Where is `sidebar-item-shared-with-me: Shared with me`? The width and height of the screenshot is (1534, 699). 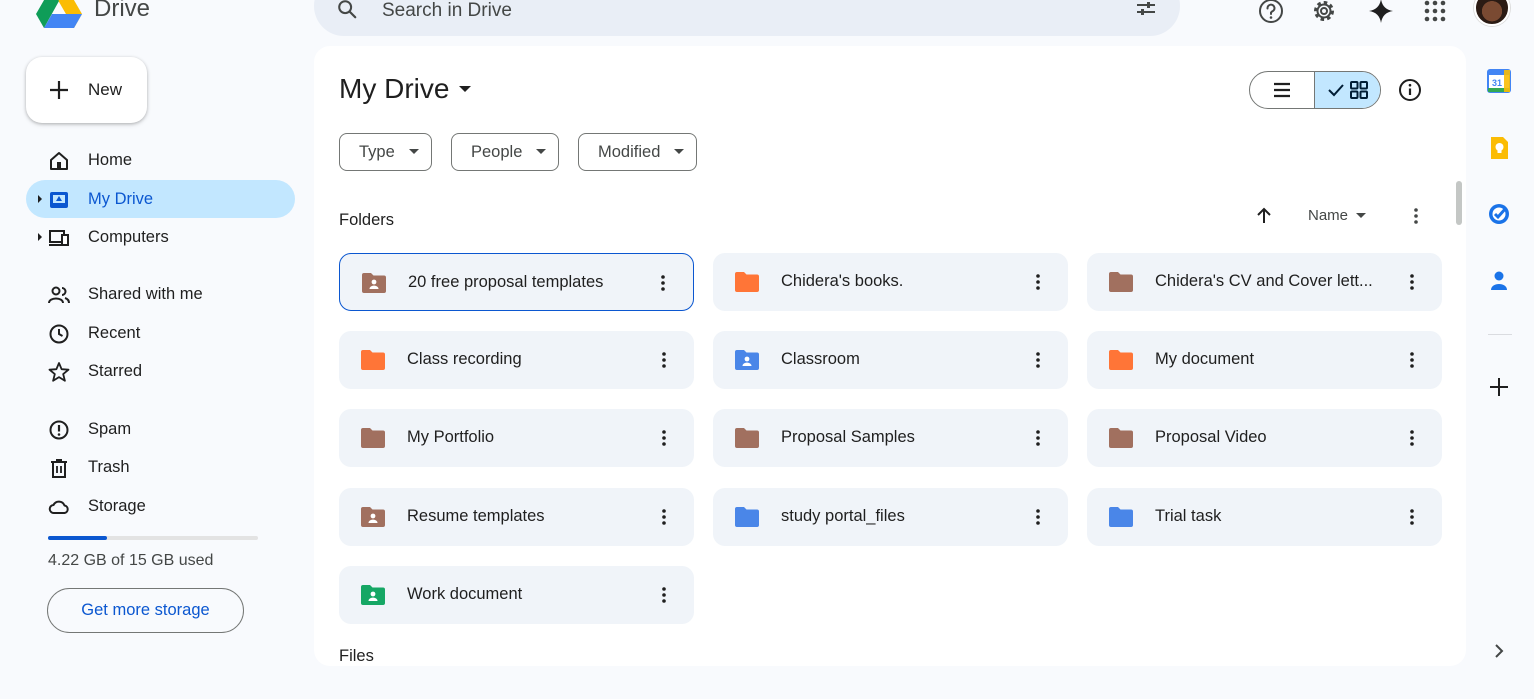 sidebar-item-shared-with-me: Shared with me is located at coordinates (160, 294).